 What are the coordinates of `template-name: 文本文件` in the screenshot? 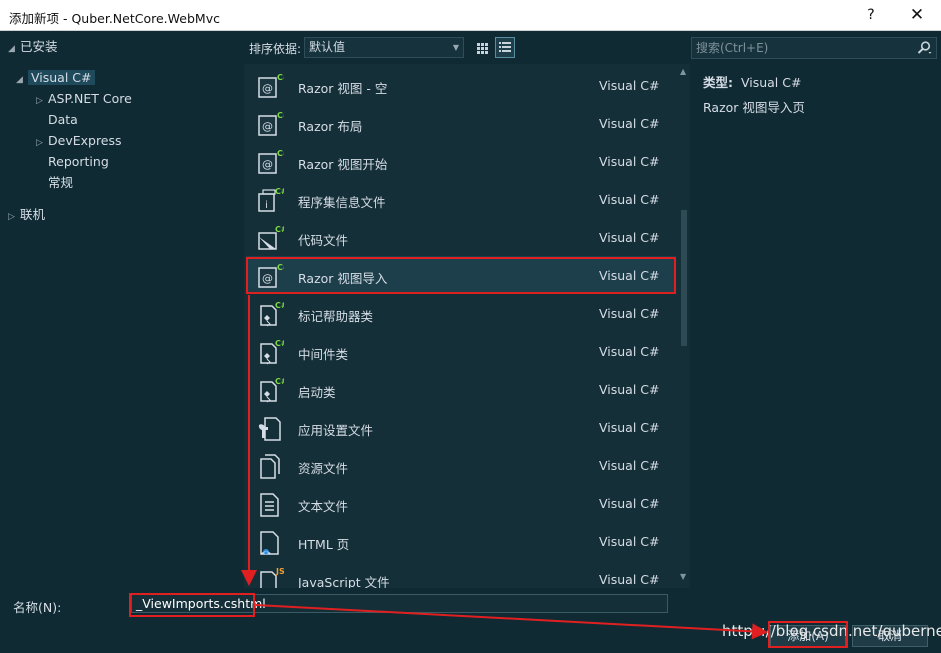 It's located at (323, 506).